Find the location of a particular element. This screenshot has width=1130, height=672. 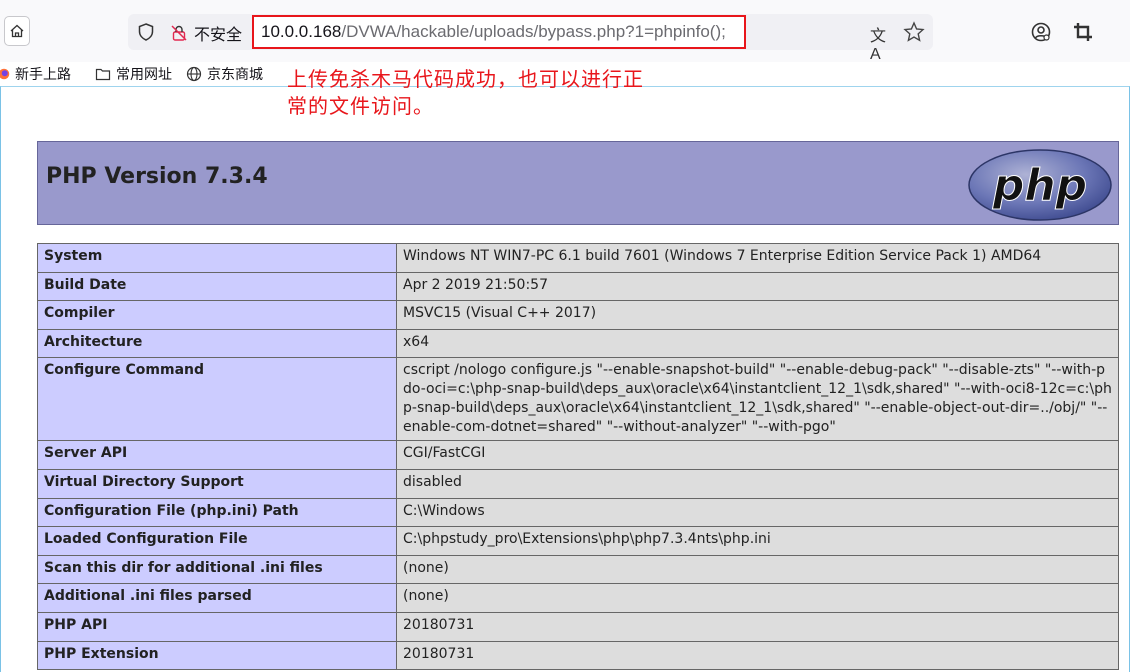

security-label: 不安全 is located at coordinates (218, 35).